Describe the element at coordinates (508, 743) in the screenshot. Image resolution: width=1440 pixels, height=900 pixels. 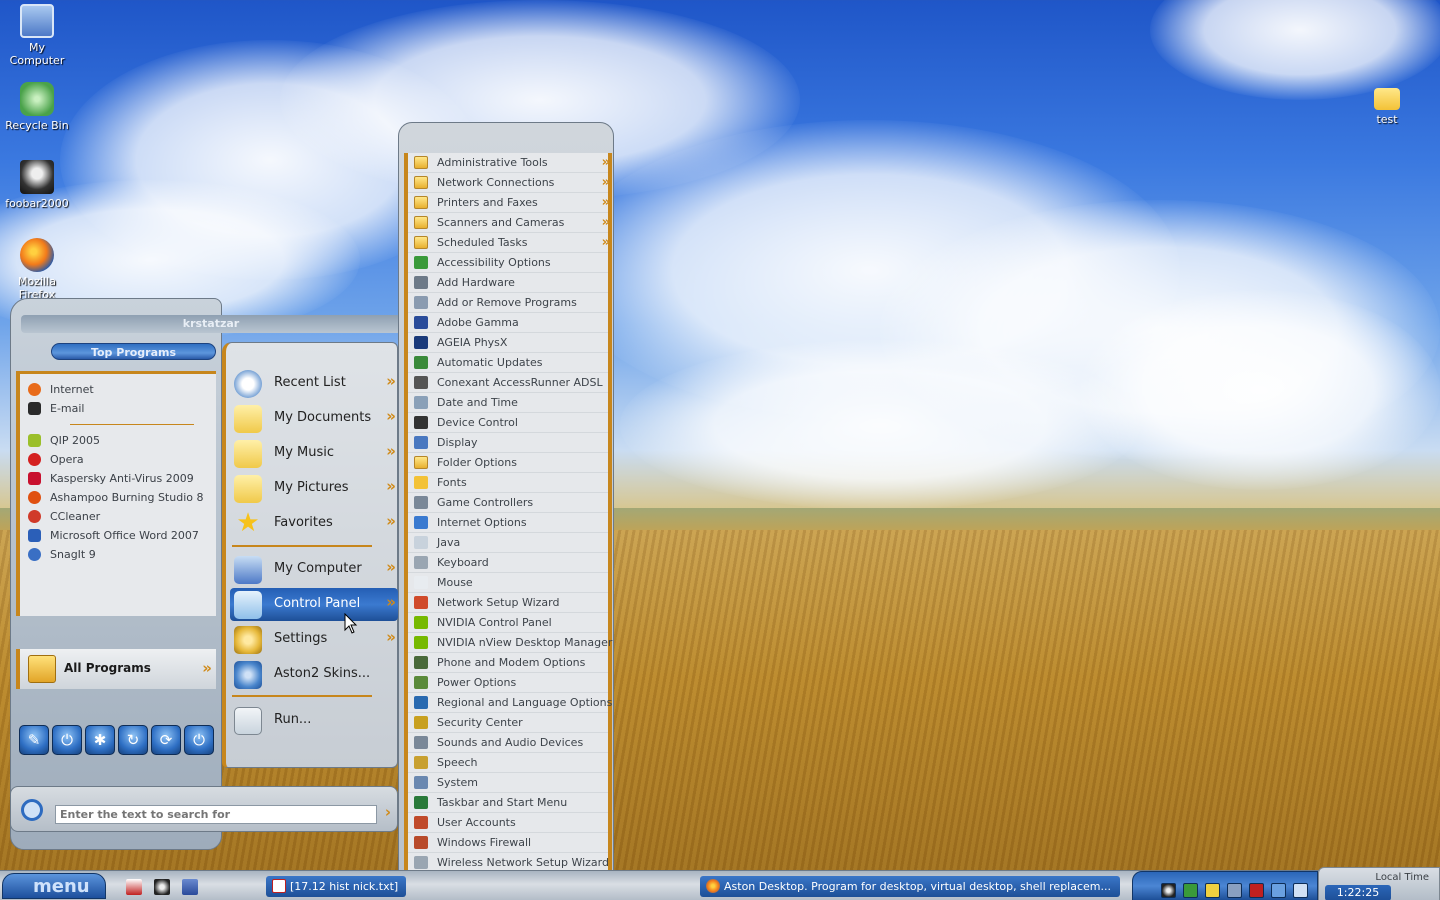
I see `control-panel-item: Sounds and Audio Devices` at that location.